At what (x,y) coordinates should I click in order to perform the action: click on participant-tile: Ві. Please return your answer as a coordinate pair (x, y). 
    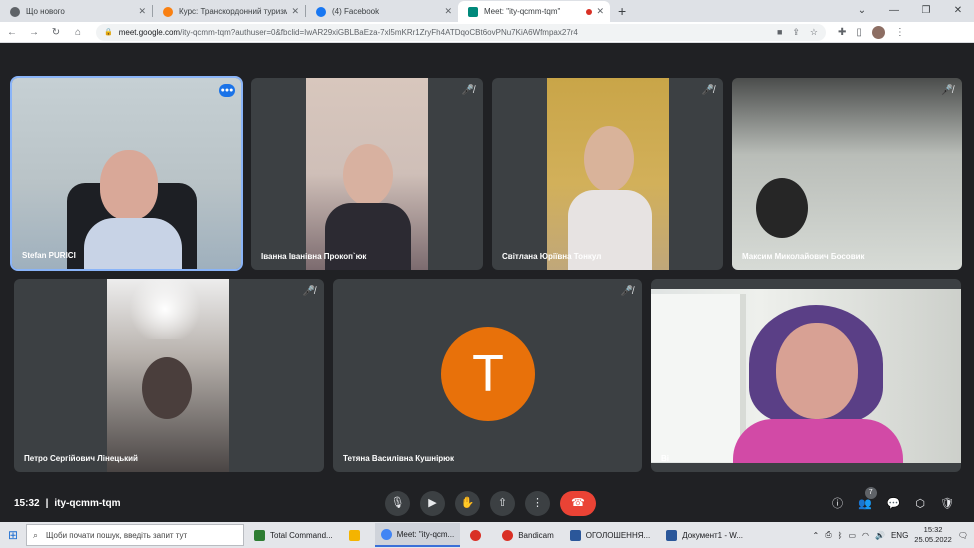
    Looking at the image, I should click on (806, 375).